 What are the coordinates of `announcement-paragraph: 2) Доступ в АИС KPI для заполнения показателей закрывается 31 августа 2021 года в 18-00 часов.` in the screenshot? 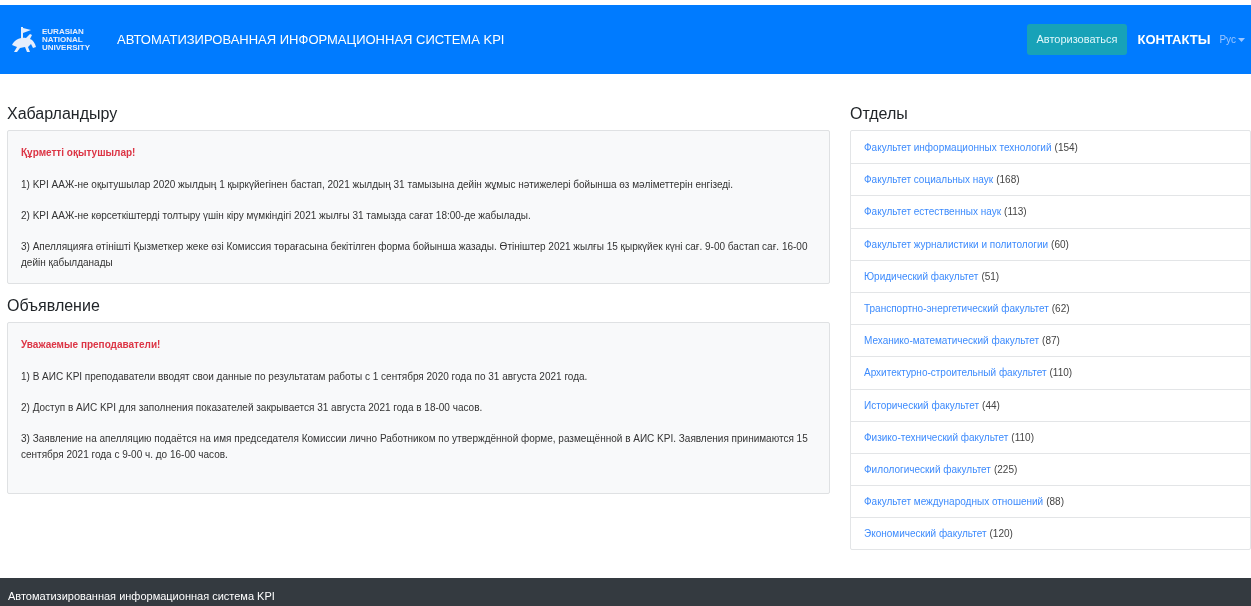 It's located at (252, 408).